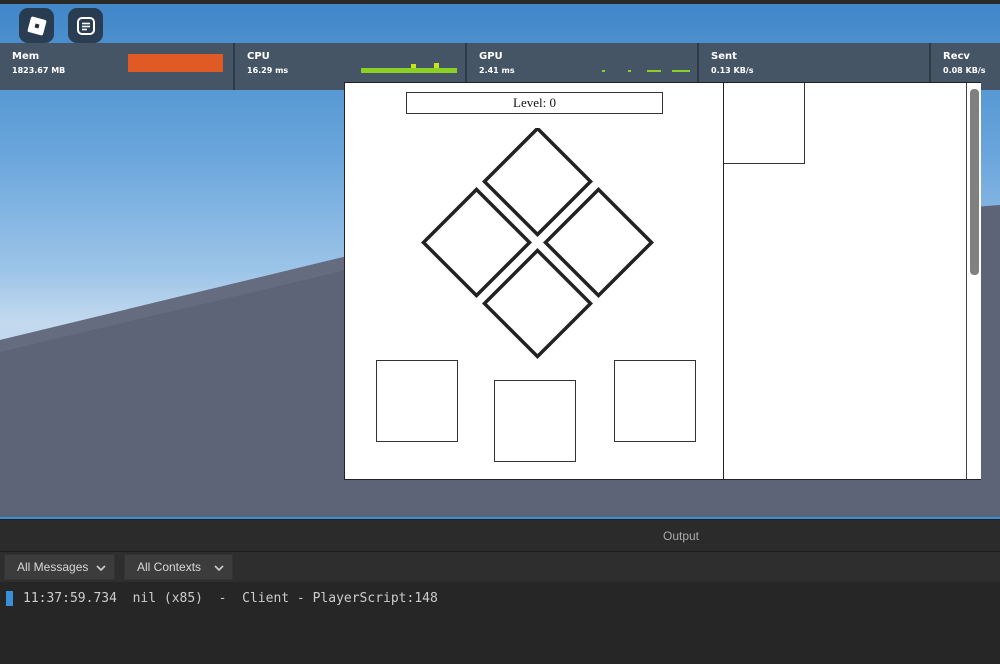  Describe the element at coordinates (53, 567) in the screenshot. I see `message-filter-label: All Messages` at that location.